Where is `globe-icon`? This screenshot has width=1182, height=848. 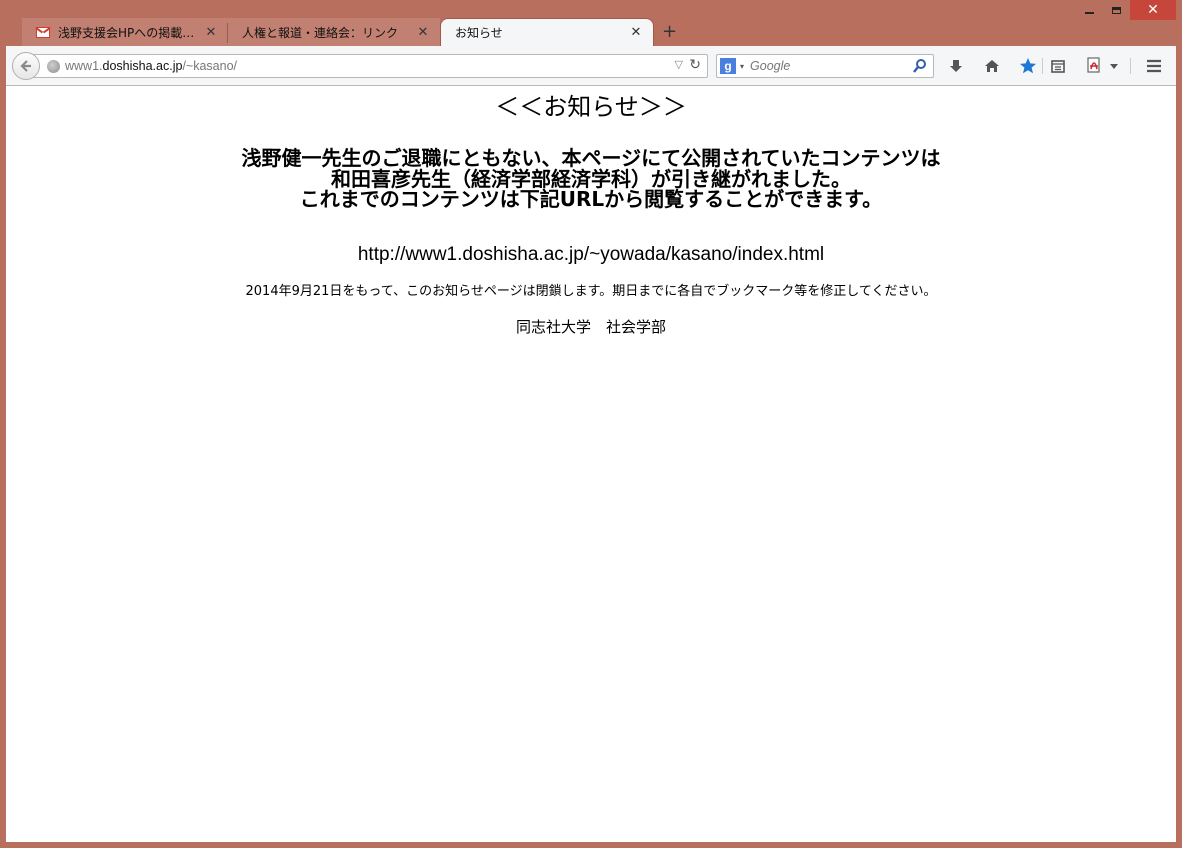
globe-icon is located at coordinates (53, 66).